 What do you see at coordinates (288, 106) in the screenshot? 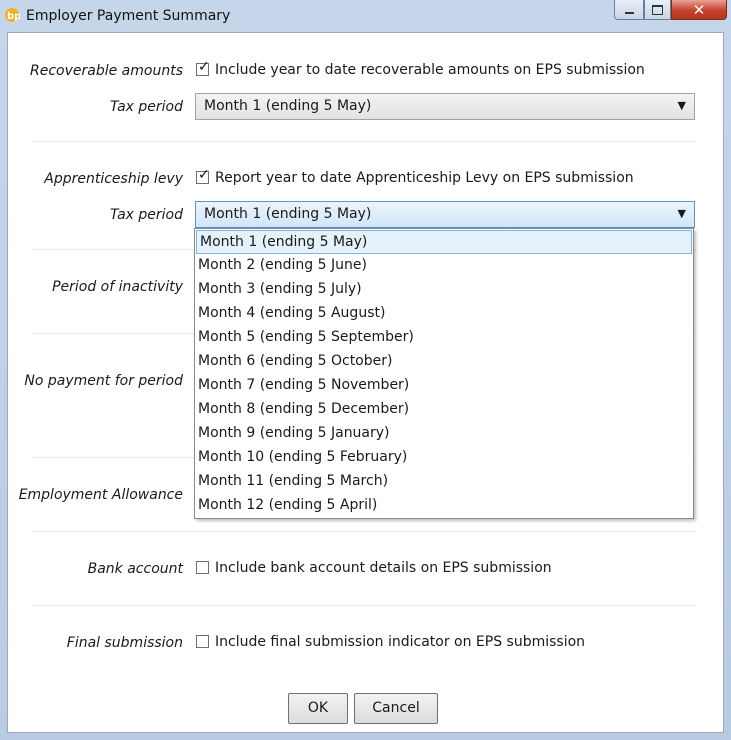
I see `recoverable-tax-period-value: Month 1 (ending 5 May)` at bounding box center [288, 106].